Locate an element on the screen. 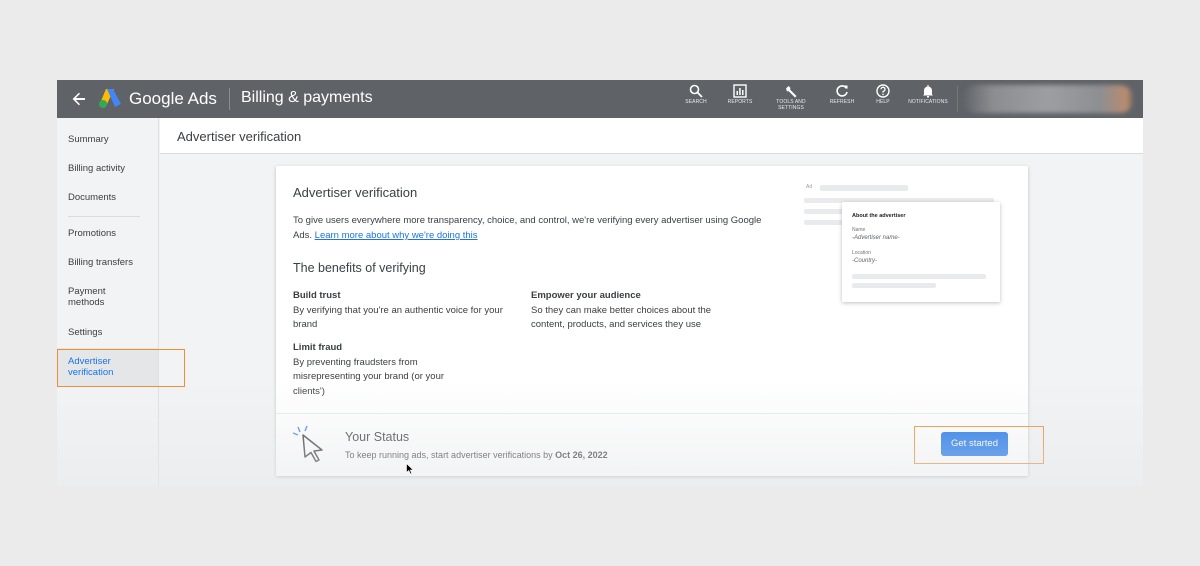  tools-and-settings-label: TOOLS AND SETTINGS is located at coordinates (791, 105).